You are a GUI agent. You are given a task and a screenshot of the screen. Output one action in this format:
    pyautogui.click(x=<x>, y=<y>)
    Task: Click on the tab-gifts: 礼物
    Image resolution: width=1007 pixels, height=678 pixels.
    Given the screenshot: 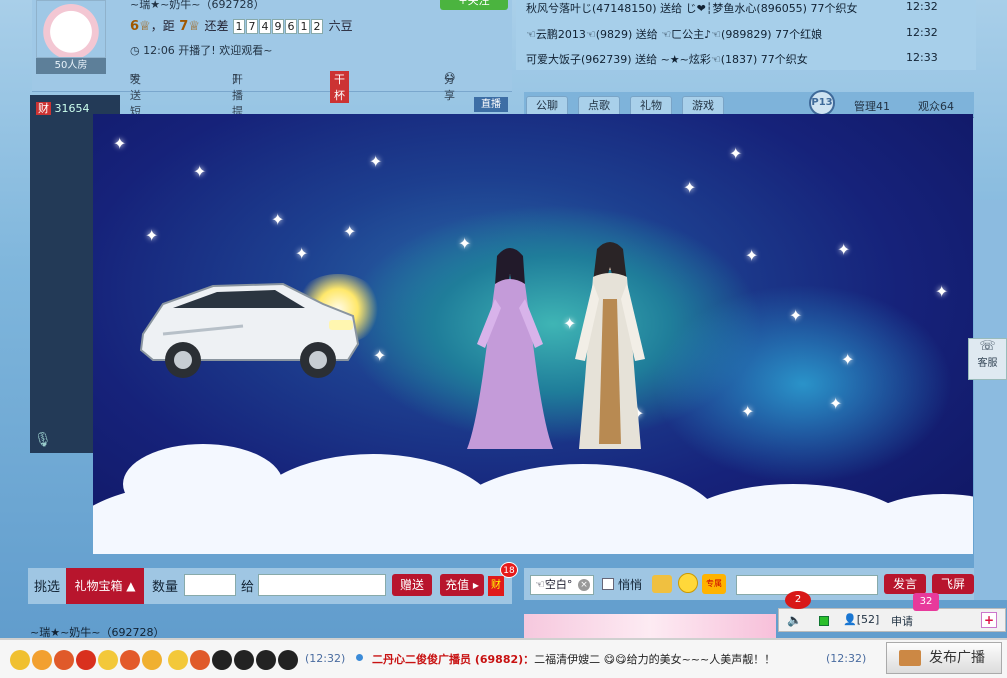 What is the action you would take?
    pyautogui.click(x=651, y=106)
    